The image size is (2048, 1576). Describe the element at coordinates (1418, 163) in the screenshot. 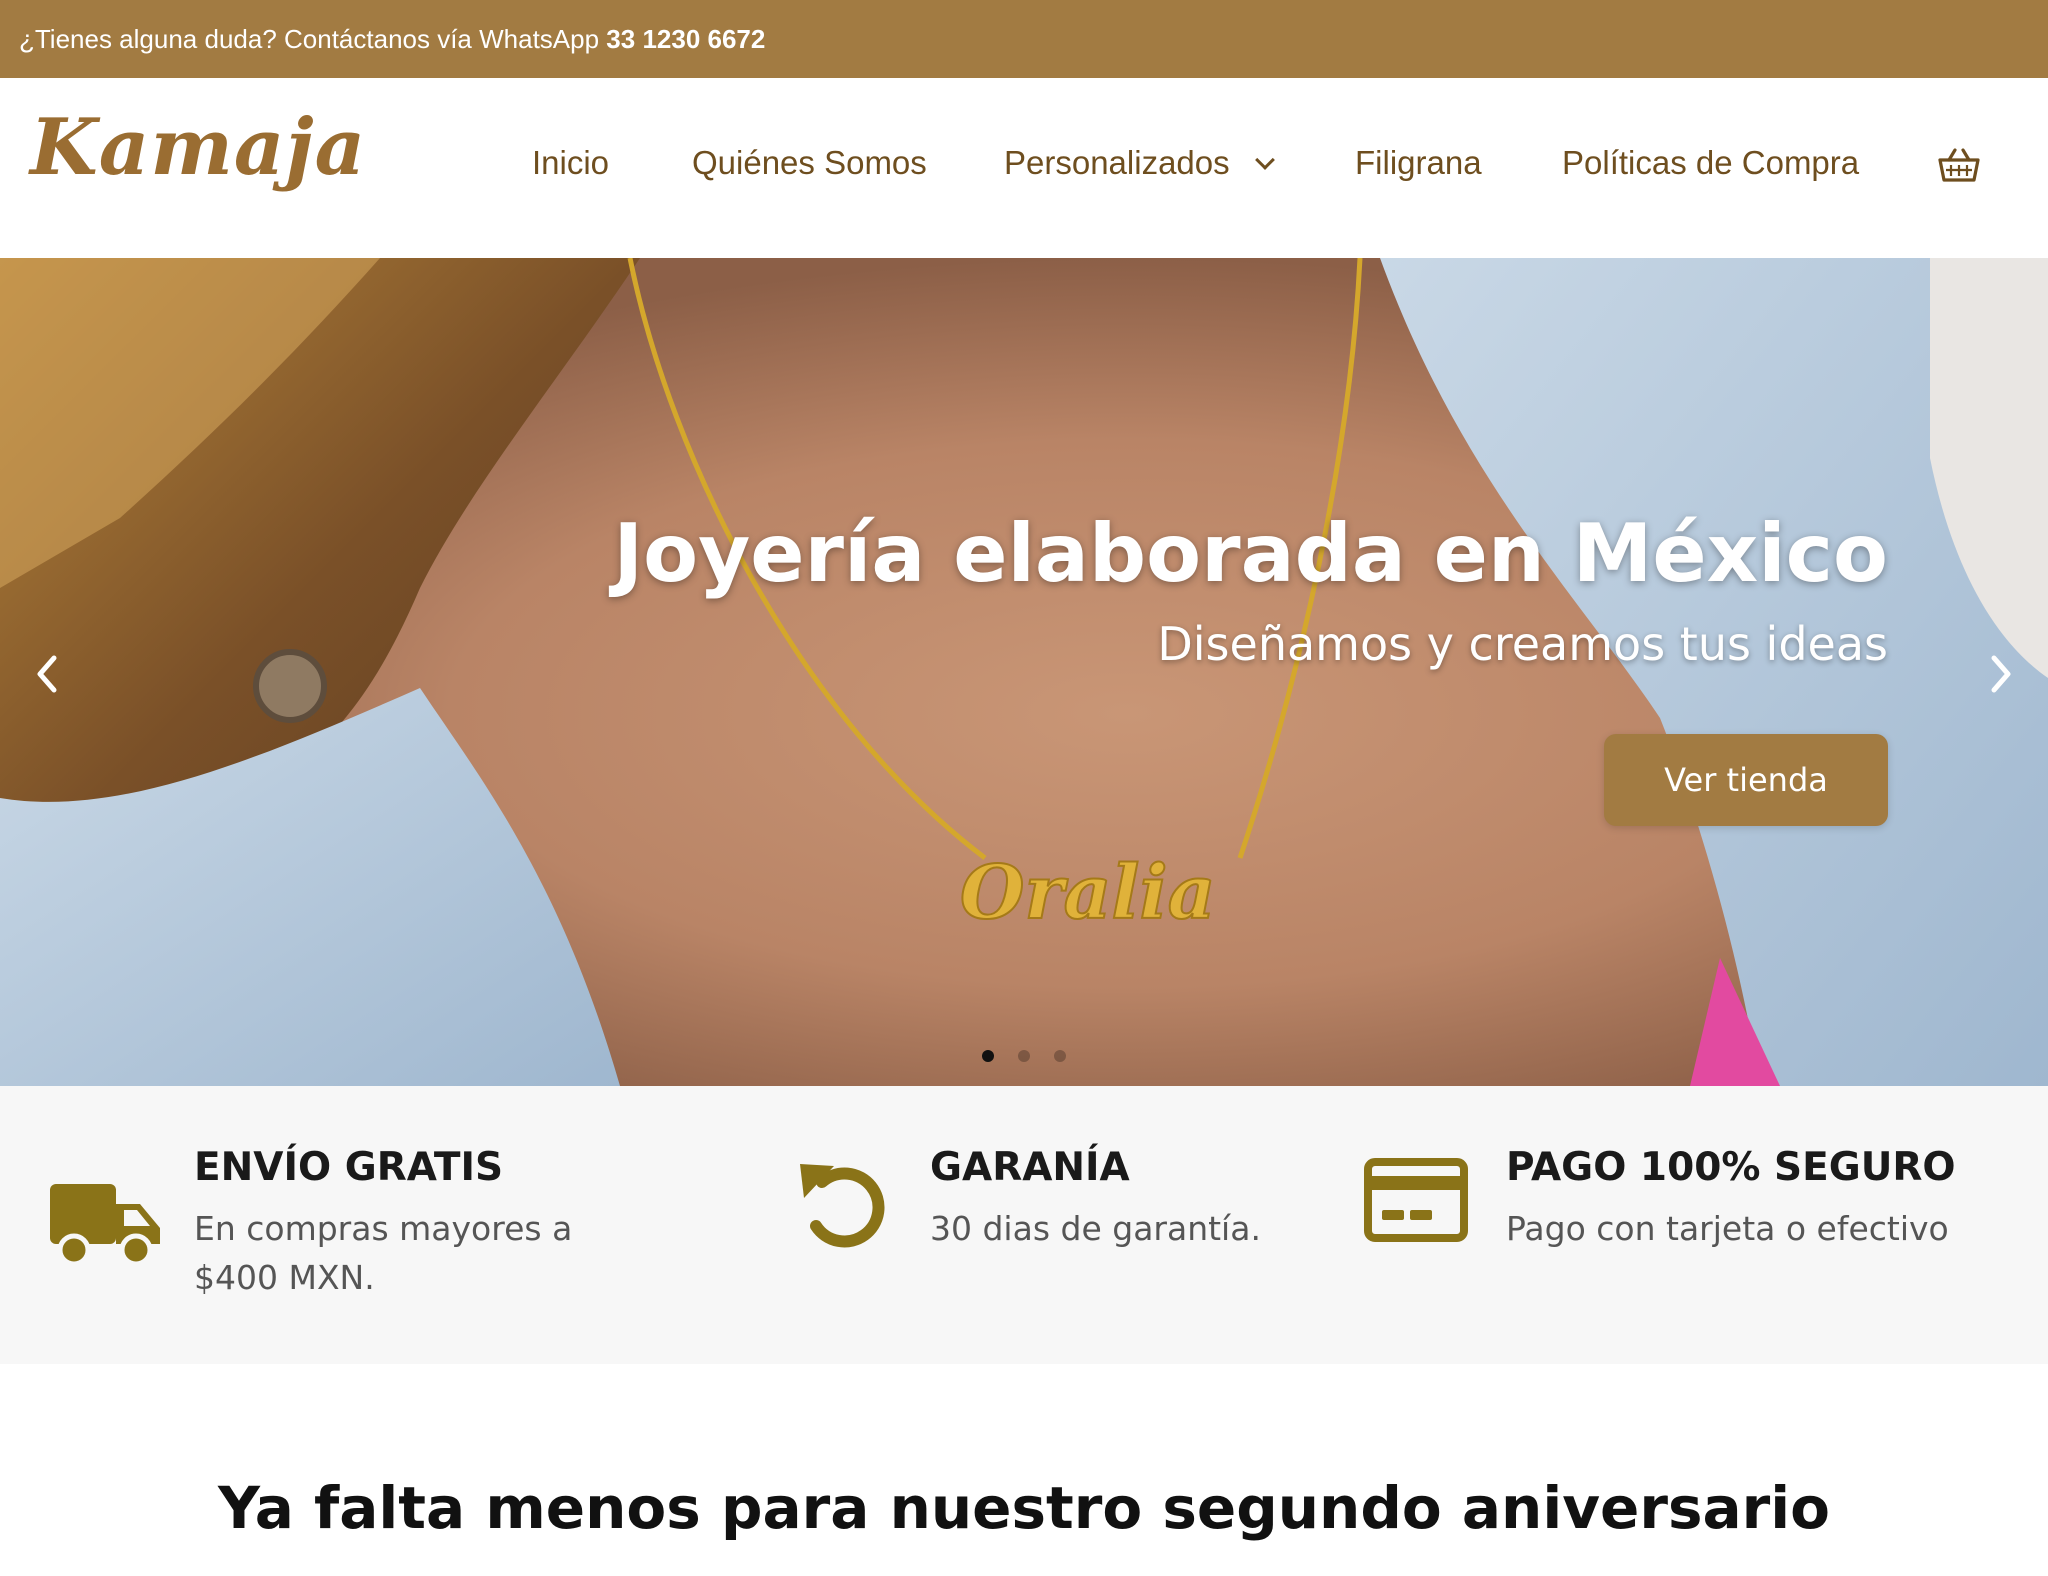

I see `nav-item-filigrana: Filigrana` at that location.